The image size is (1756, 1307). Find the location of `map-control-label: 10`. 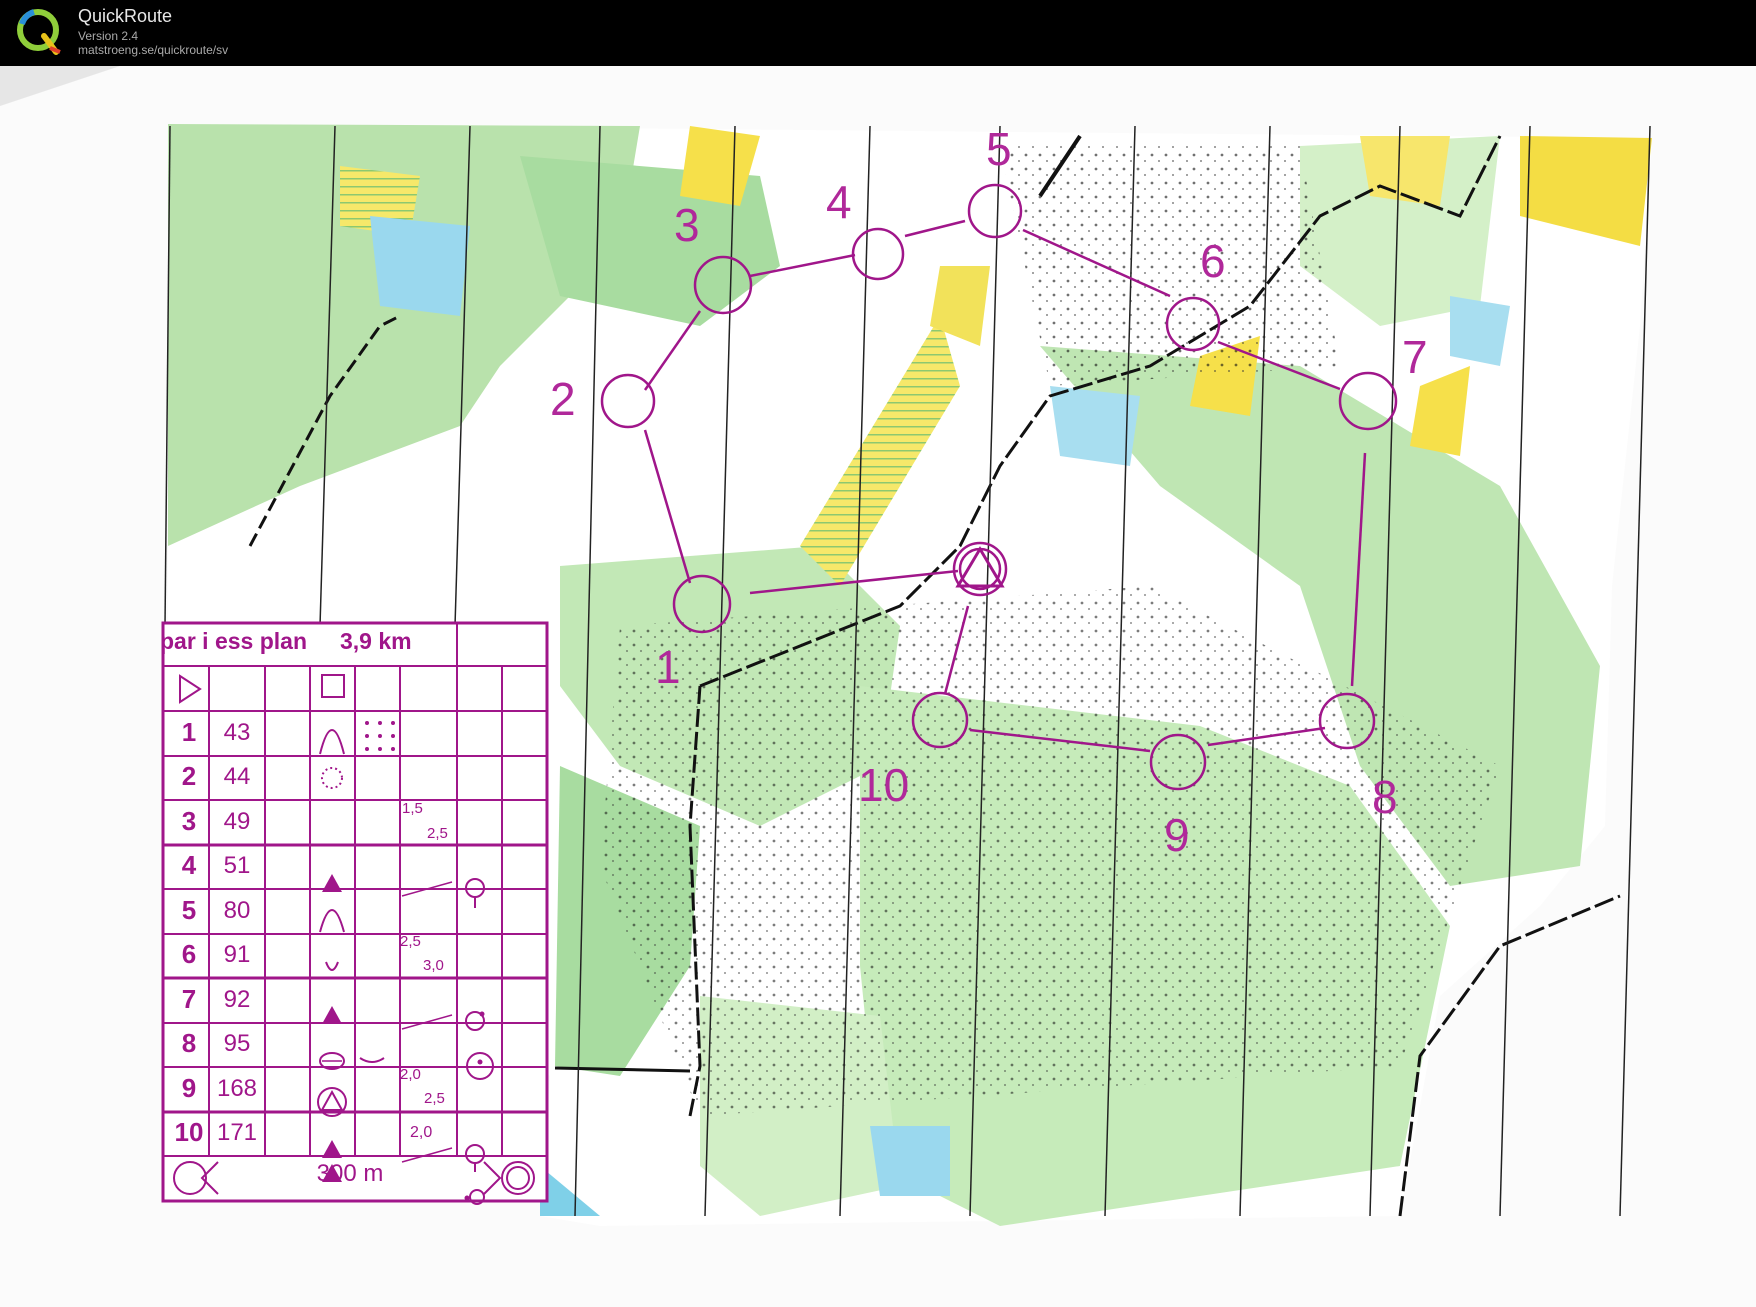

map-control-label: 10 is located at coordinates (884, 785).